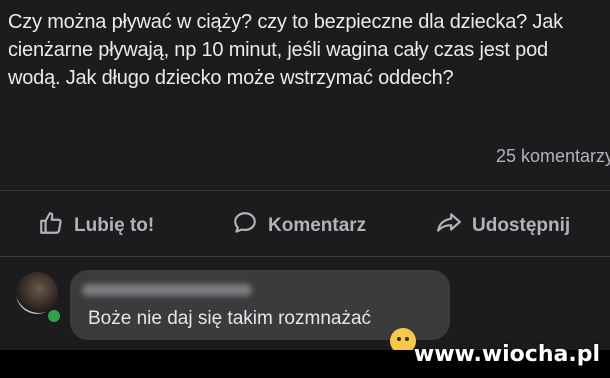 The image size is (610, 378). What do you see at coordinates (230, 318) in the screenshot?
I see `comment-text: Boże nie daj się takim rozmnażać` at bounding box center [230, 318].